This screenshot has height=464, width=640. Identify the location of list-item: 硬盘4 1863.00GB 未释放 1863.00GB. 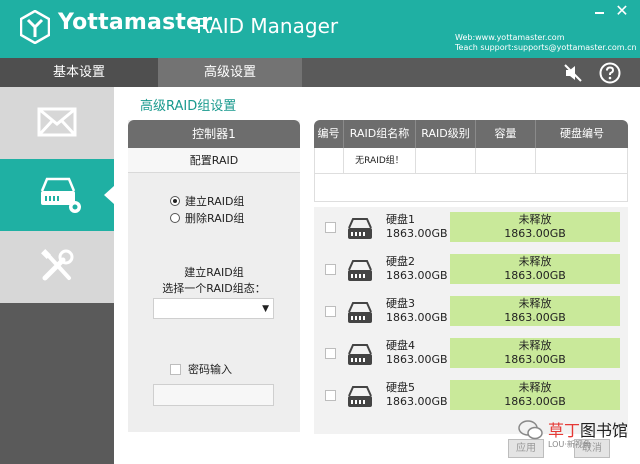
(471, 353).